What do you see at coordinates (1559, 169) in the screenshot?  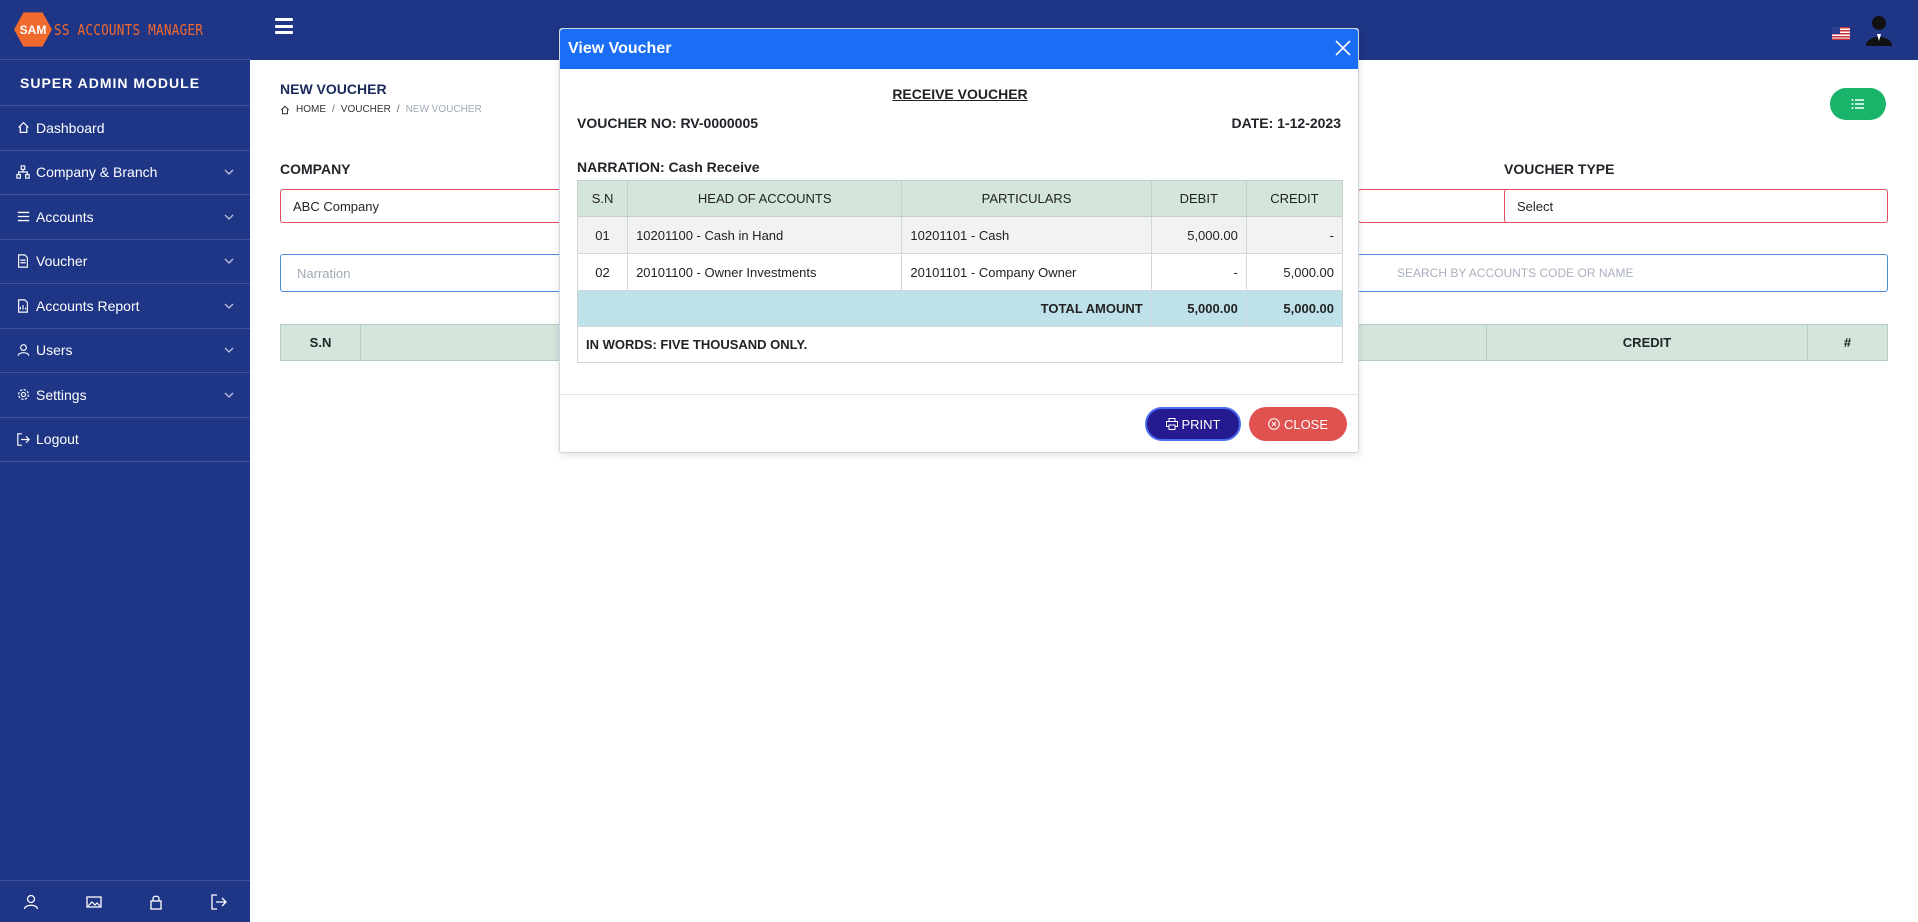 I see `voucher-type-label: VOUCHER TYPE` at bounding box center [1559, 169].